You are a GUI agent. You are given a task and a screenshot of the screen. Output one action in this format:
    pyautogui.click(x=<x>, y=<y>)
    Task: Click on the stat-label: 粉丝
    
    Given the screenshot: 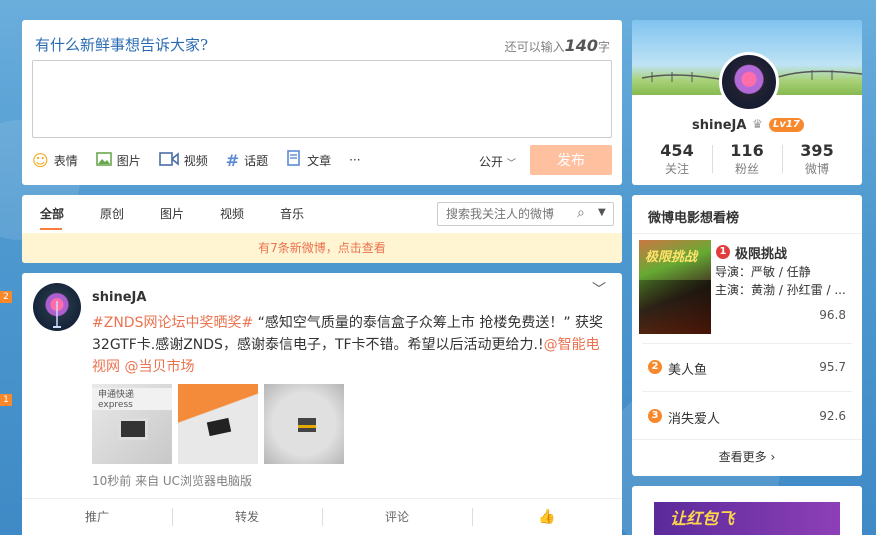 What is the action you would take?
    pyautogui.click(x=746, y=169)
    